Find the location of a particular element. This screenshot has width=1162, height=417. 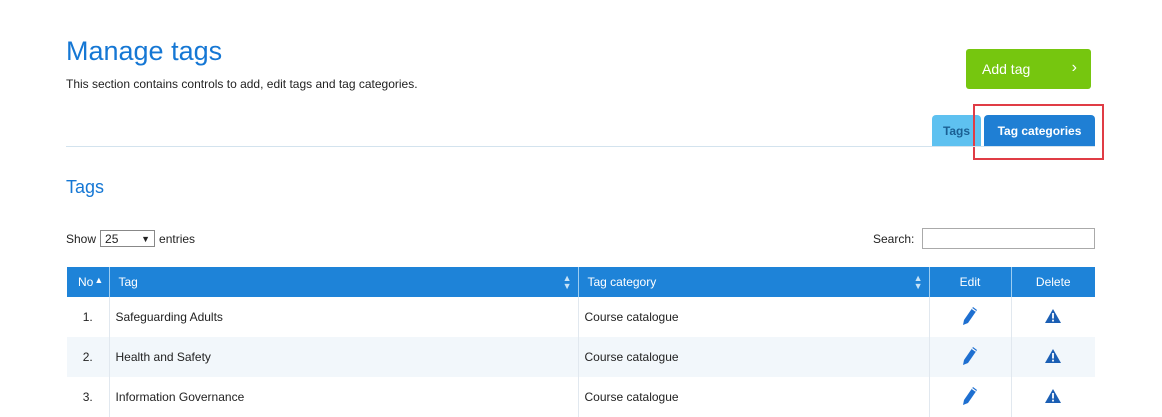

chevron-right-icon: › is located at coordinates (1074, 67).